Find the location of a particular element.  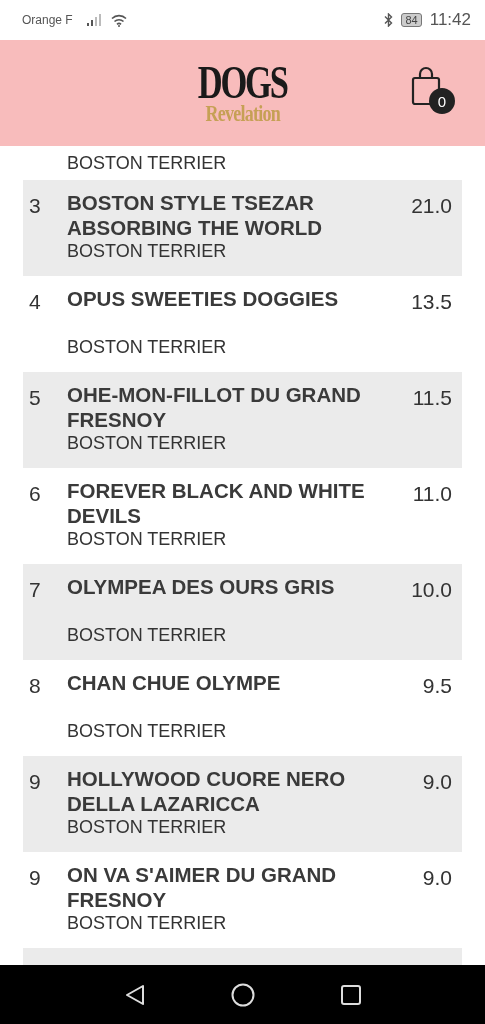

wifi-icon is located at coordinates (118, 20).